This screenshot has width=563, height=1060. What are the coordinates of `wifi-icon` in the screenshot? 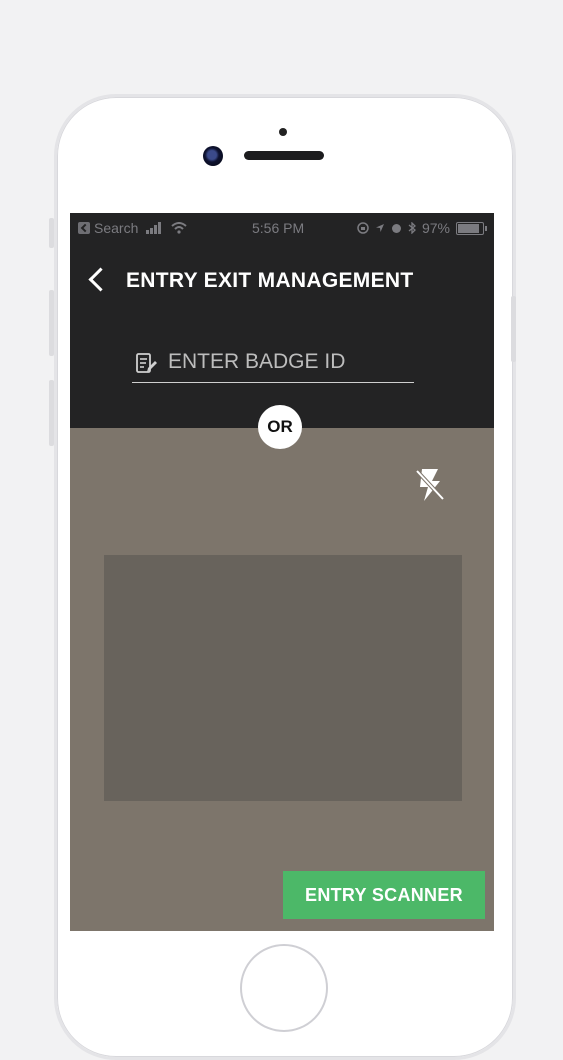 It's located at (179, 228).